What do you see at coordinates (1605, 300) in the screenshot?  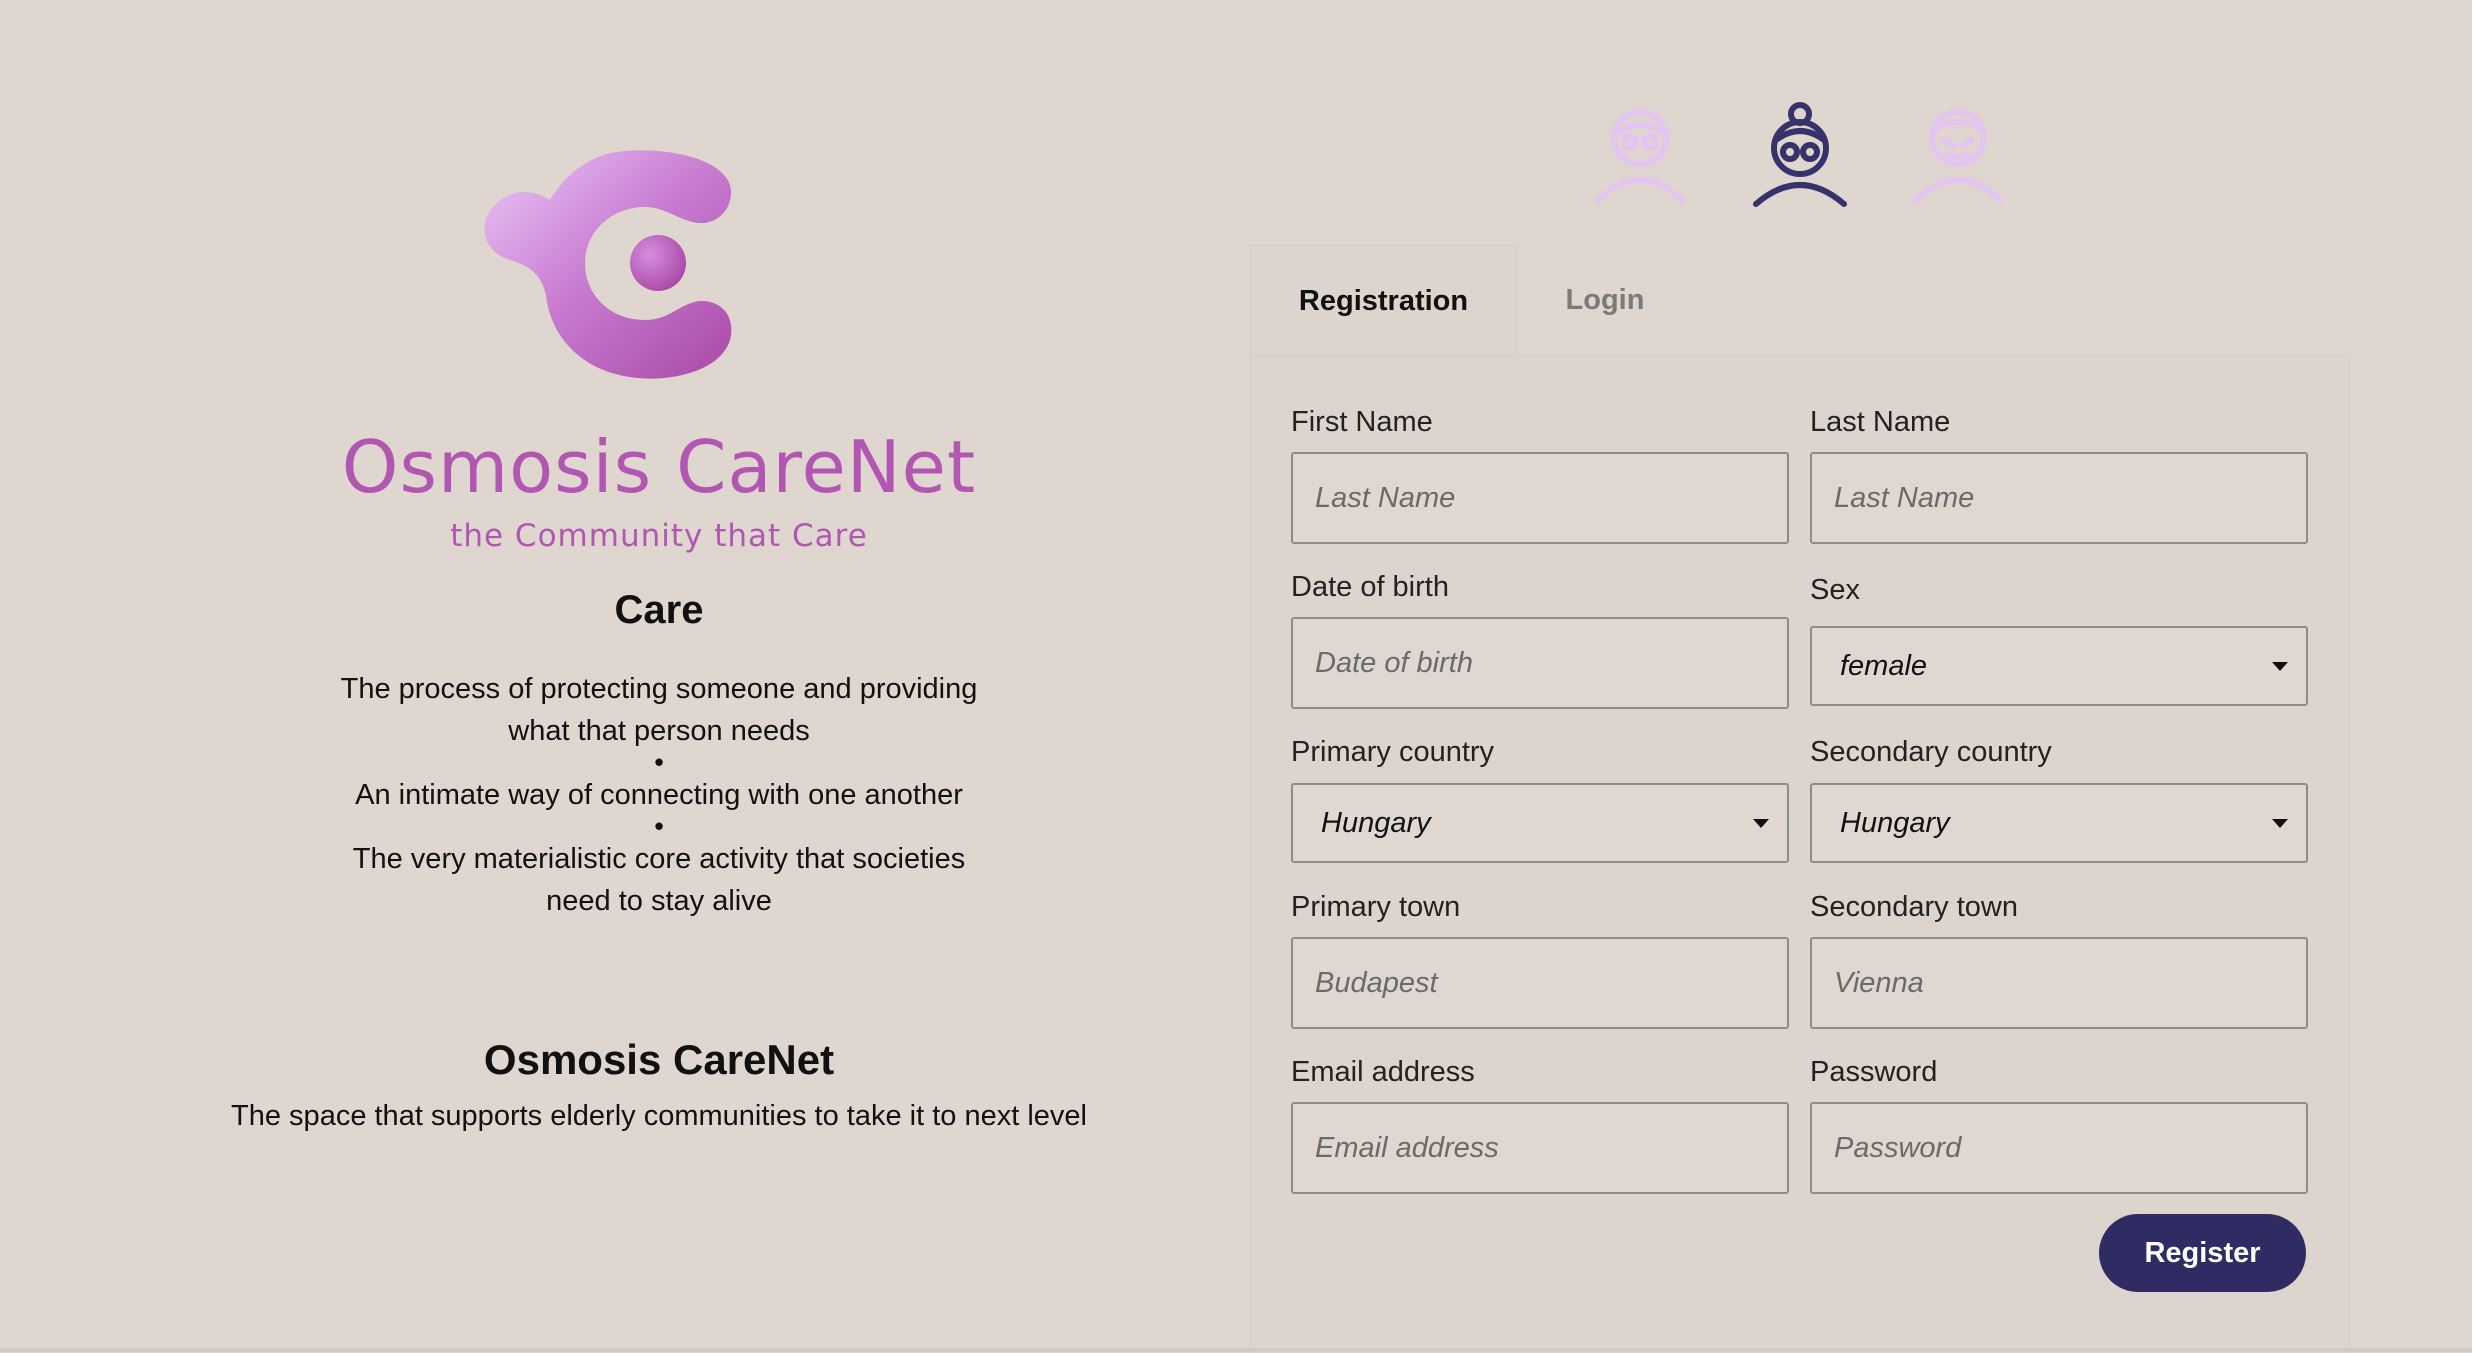 I see `tab-login: Login` at bounding box center [1605, 300].